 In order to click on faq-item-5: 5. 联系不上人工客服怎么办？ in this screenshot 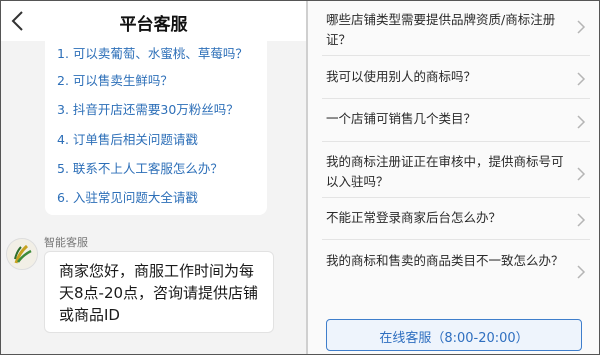, I will do `click(140, 167)`.